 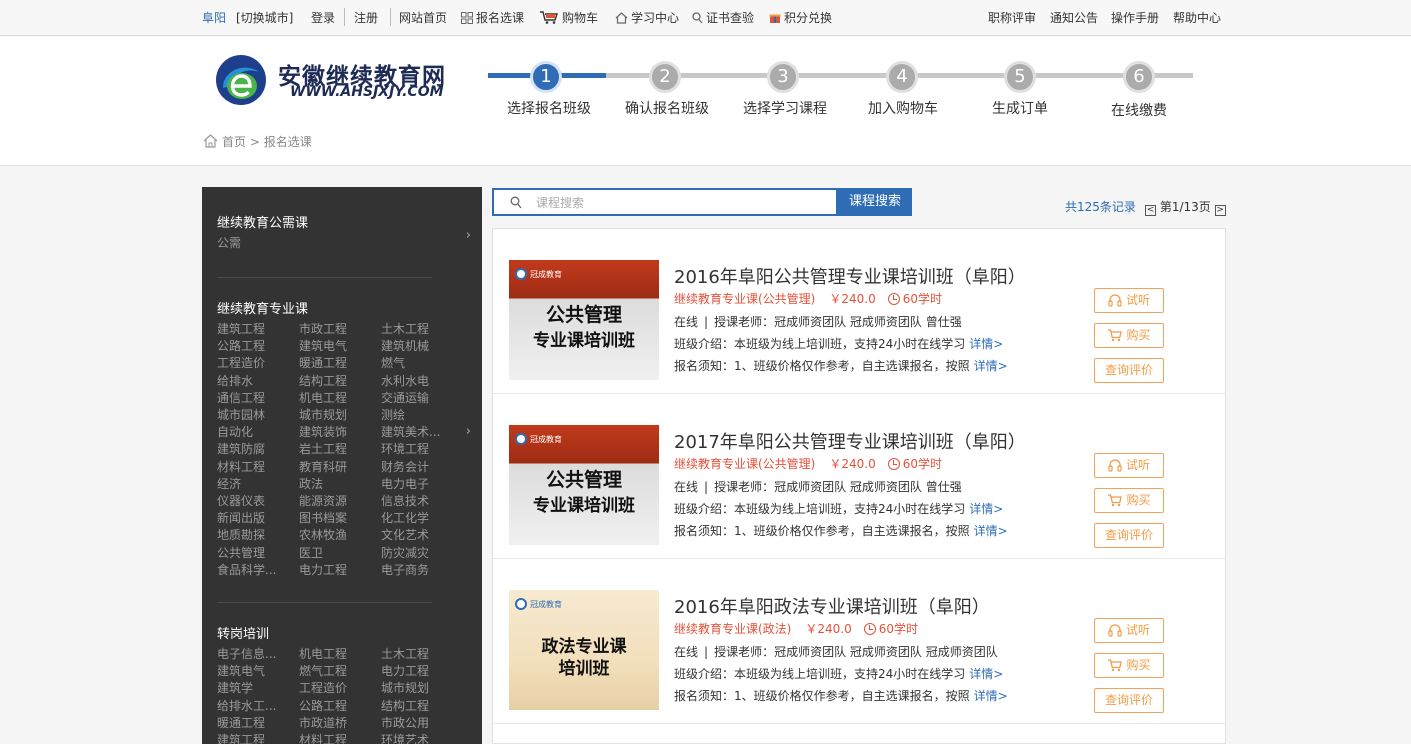 I want to click on category-subitem: 环境艺术, so click(x=420, y=737).